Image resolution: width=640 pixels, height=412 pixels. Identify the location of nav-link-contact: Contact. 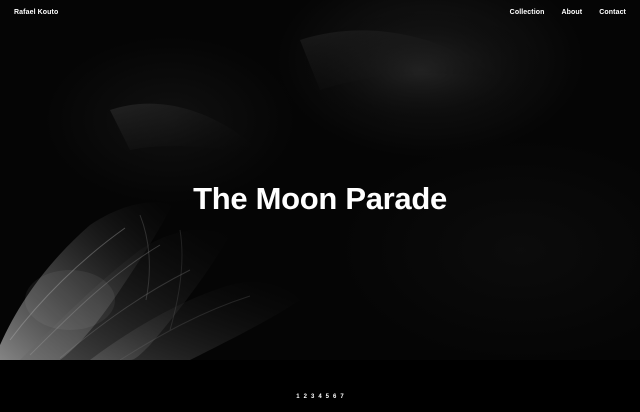
(612, 12).